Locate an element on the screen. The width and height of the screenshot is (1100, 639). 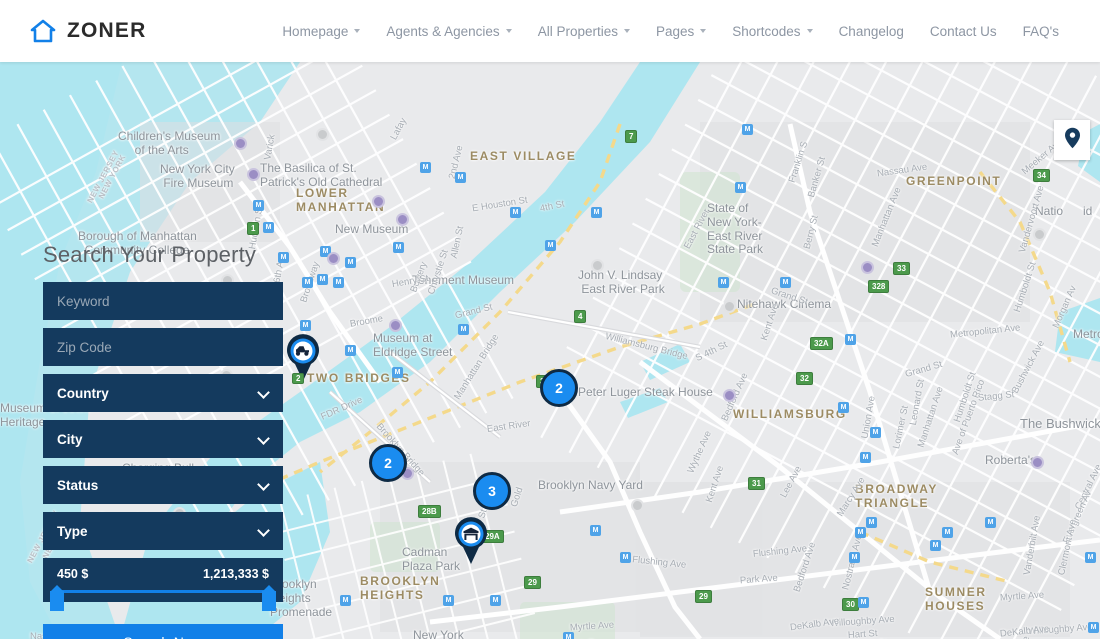
city-select: City is located at coordinates (163, 439).